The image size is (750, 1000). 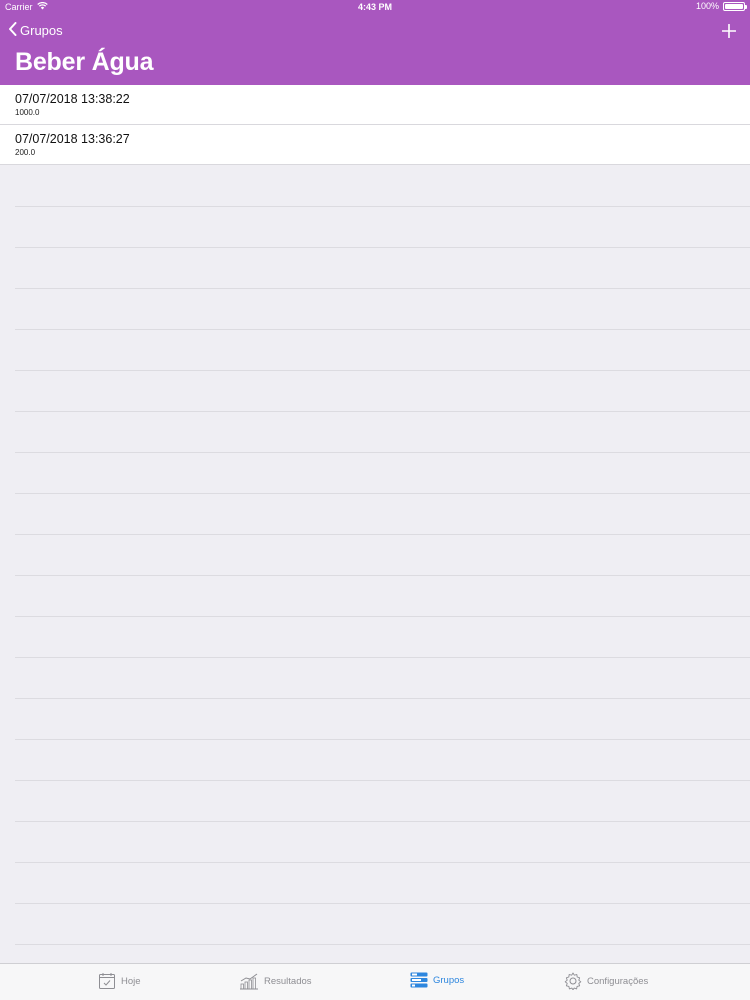 I want to click on tab-grupos: Grupos, so click(x=437, y=980).